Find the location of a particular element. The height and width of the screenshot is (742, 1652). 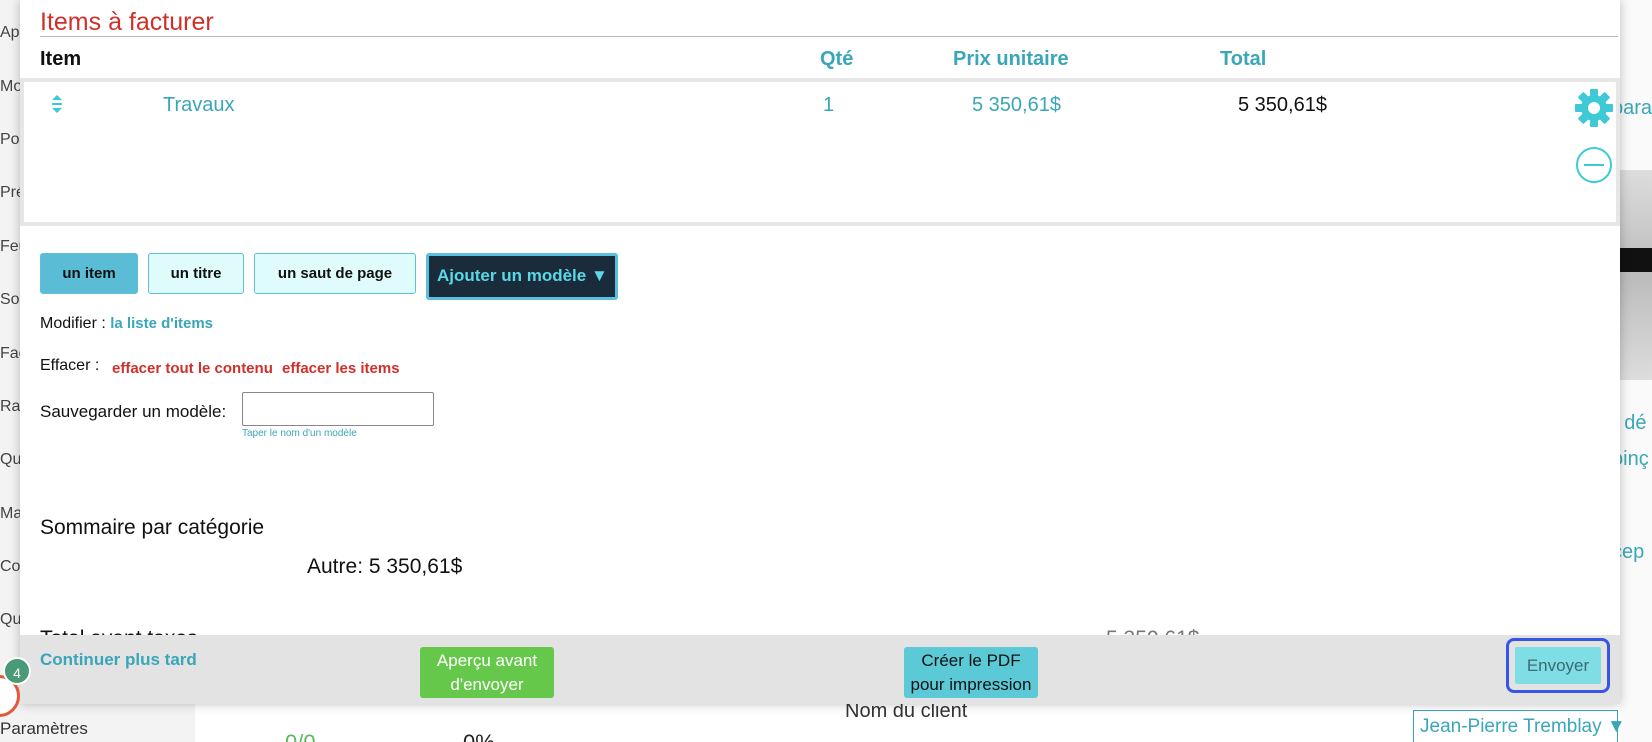

background-sidebar-item: Poi is located at coordinates (10, 140).